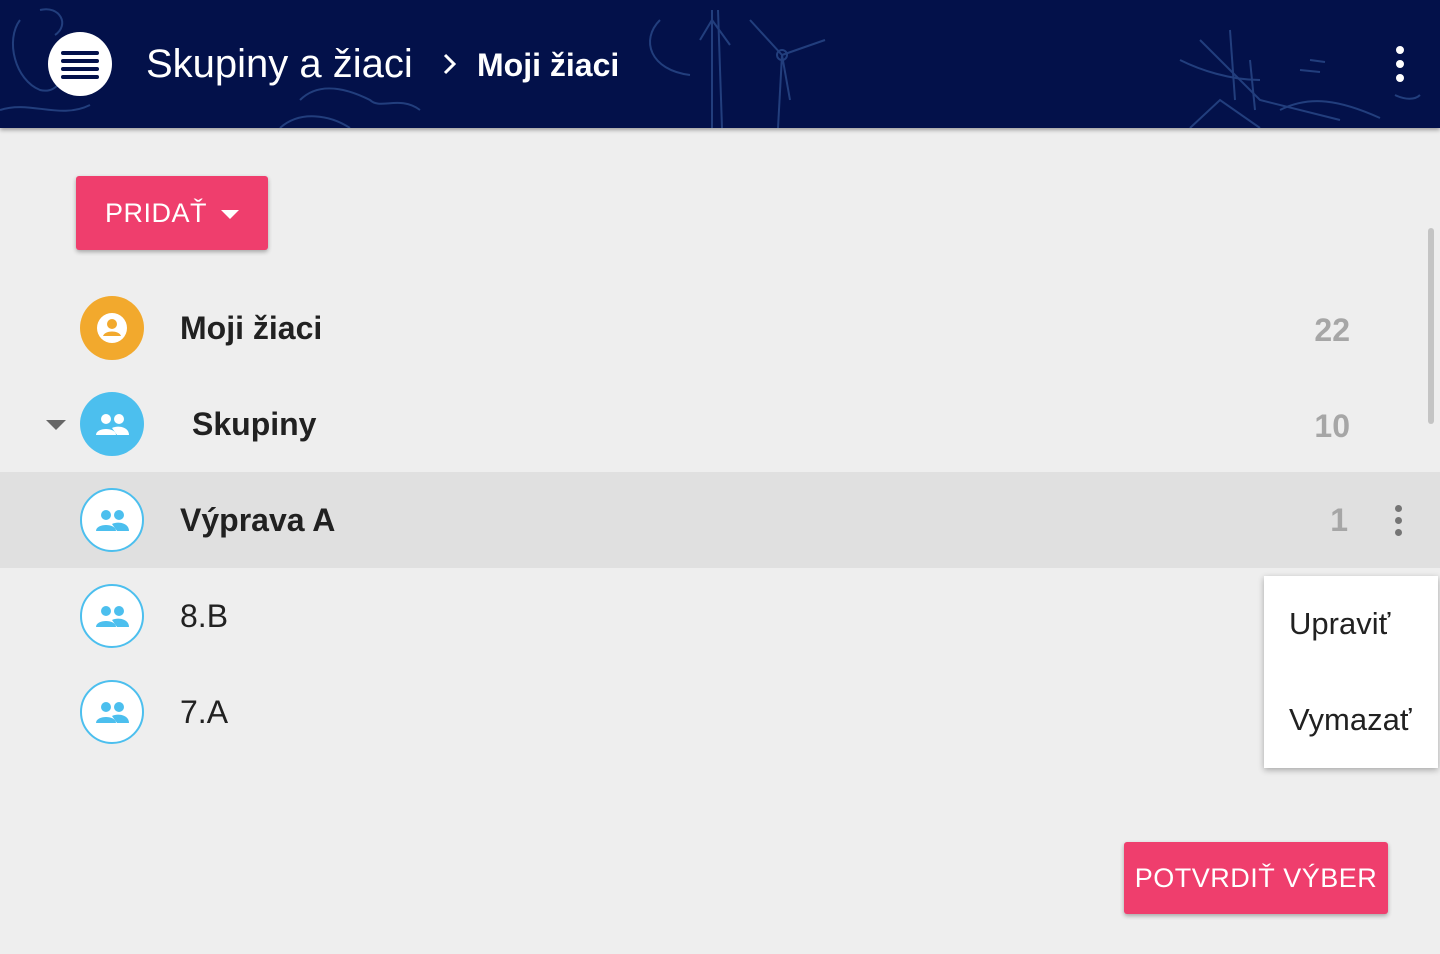  I want to click on tree-row-count: 10, so click(1332, 426).